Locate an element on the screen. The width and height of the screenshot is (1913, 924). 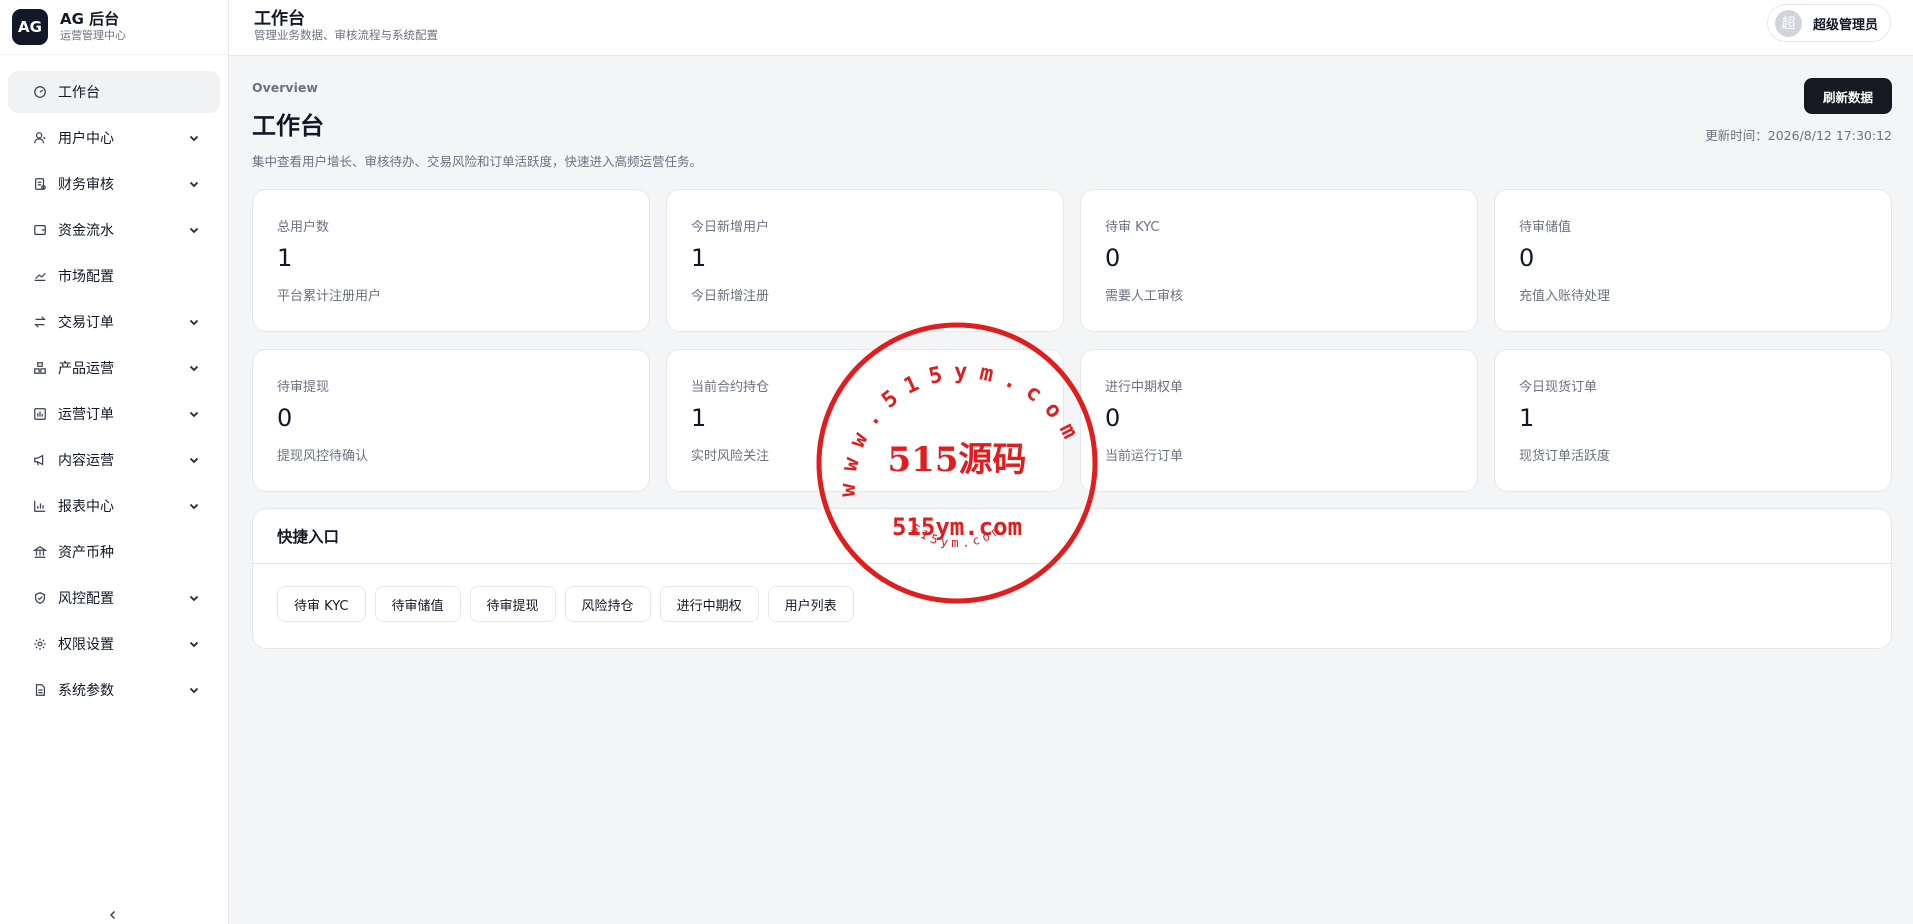
stat-note: 充值入账待处理 is located at coordinates (1565, 296).